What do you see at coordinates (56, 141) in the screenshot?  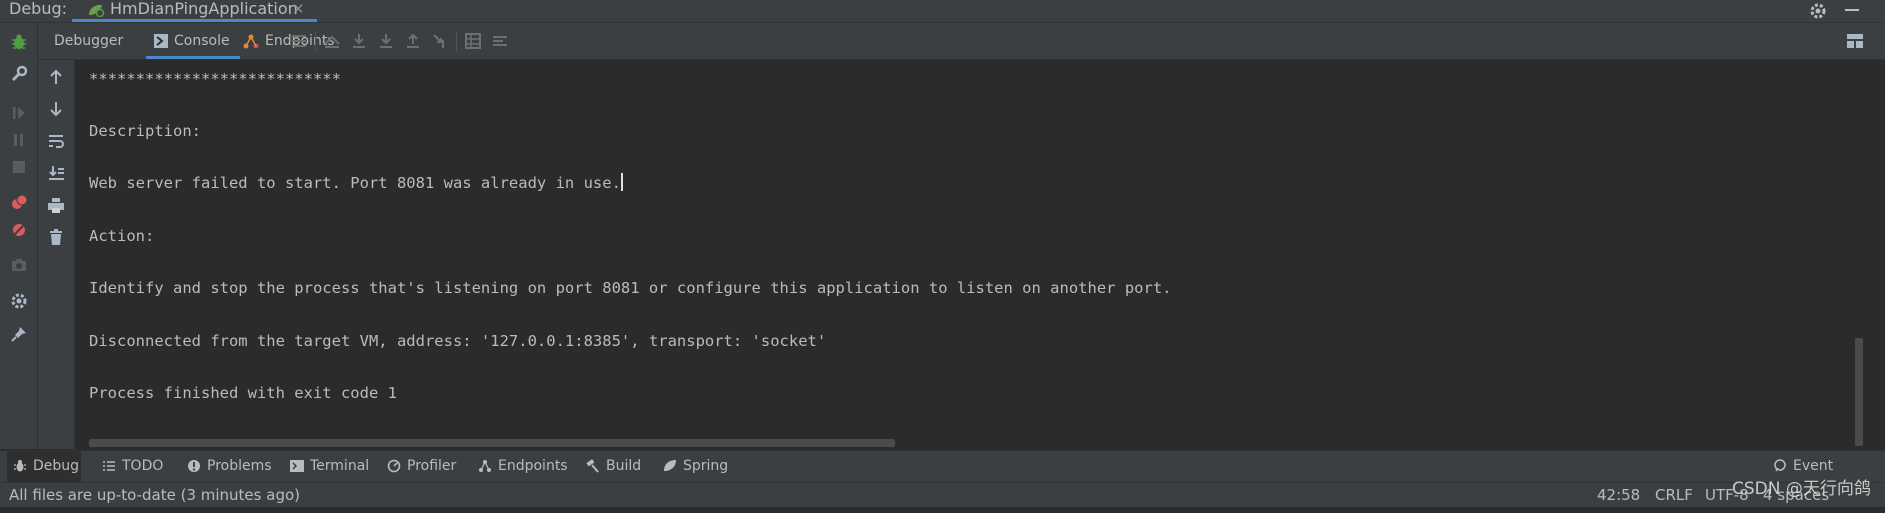 I see `soft-wrap-icon` at bounding box center [56, 141].